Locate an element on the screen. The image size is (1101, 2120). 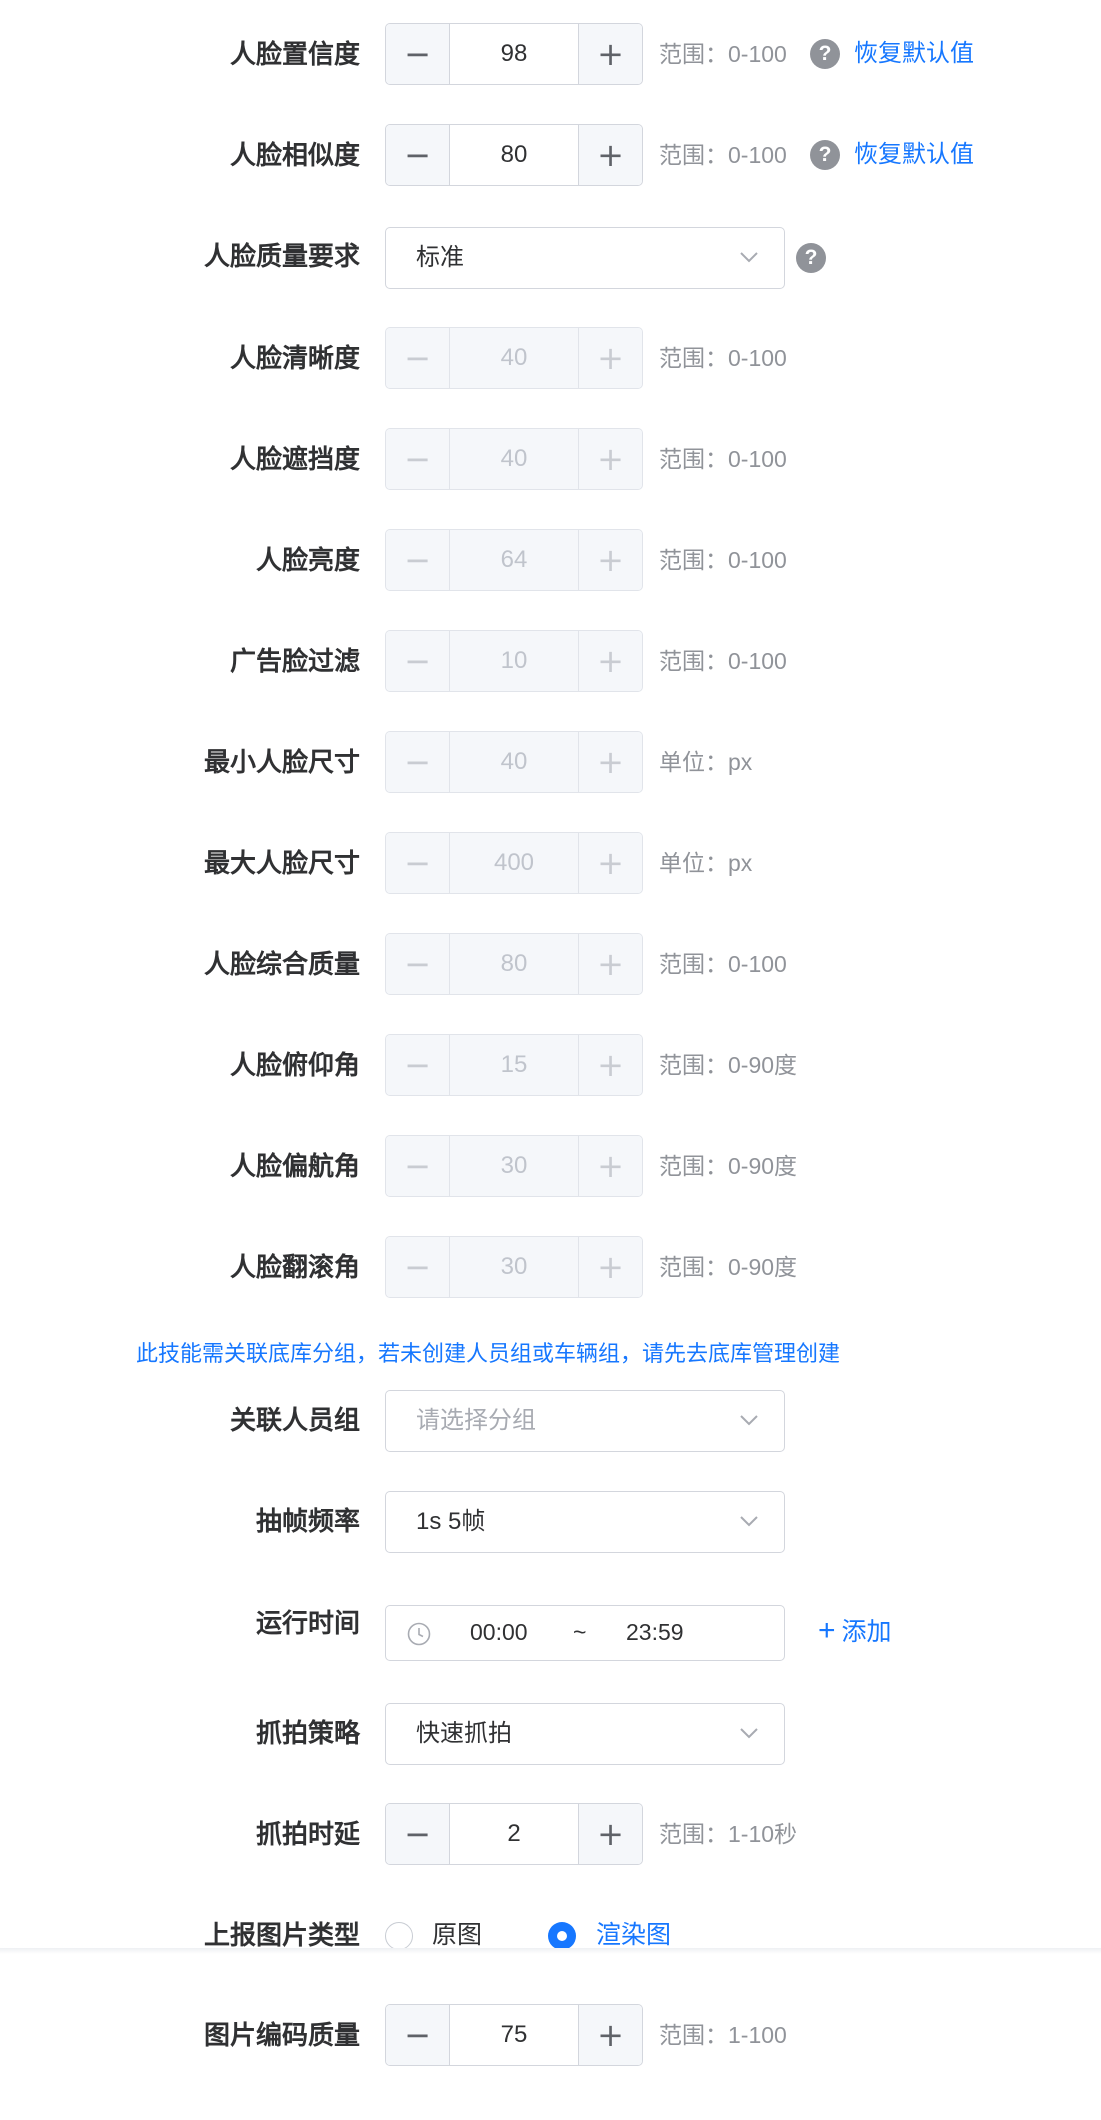
select-value: 标准 is located at coordinates (440, 257).